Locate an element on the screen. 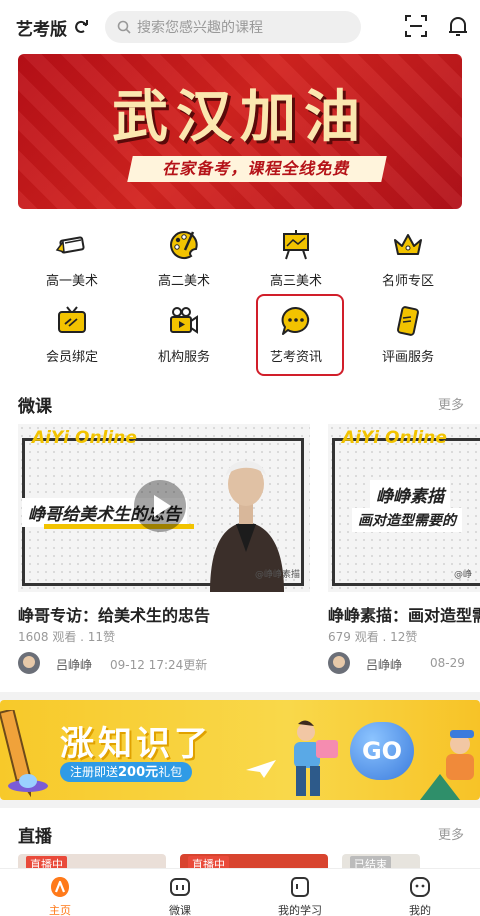 Image resolution: width=480 pixels, height=916 pixels. section-title: 直播 is located at coordinates (35, 837).